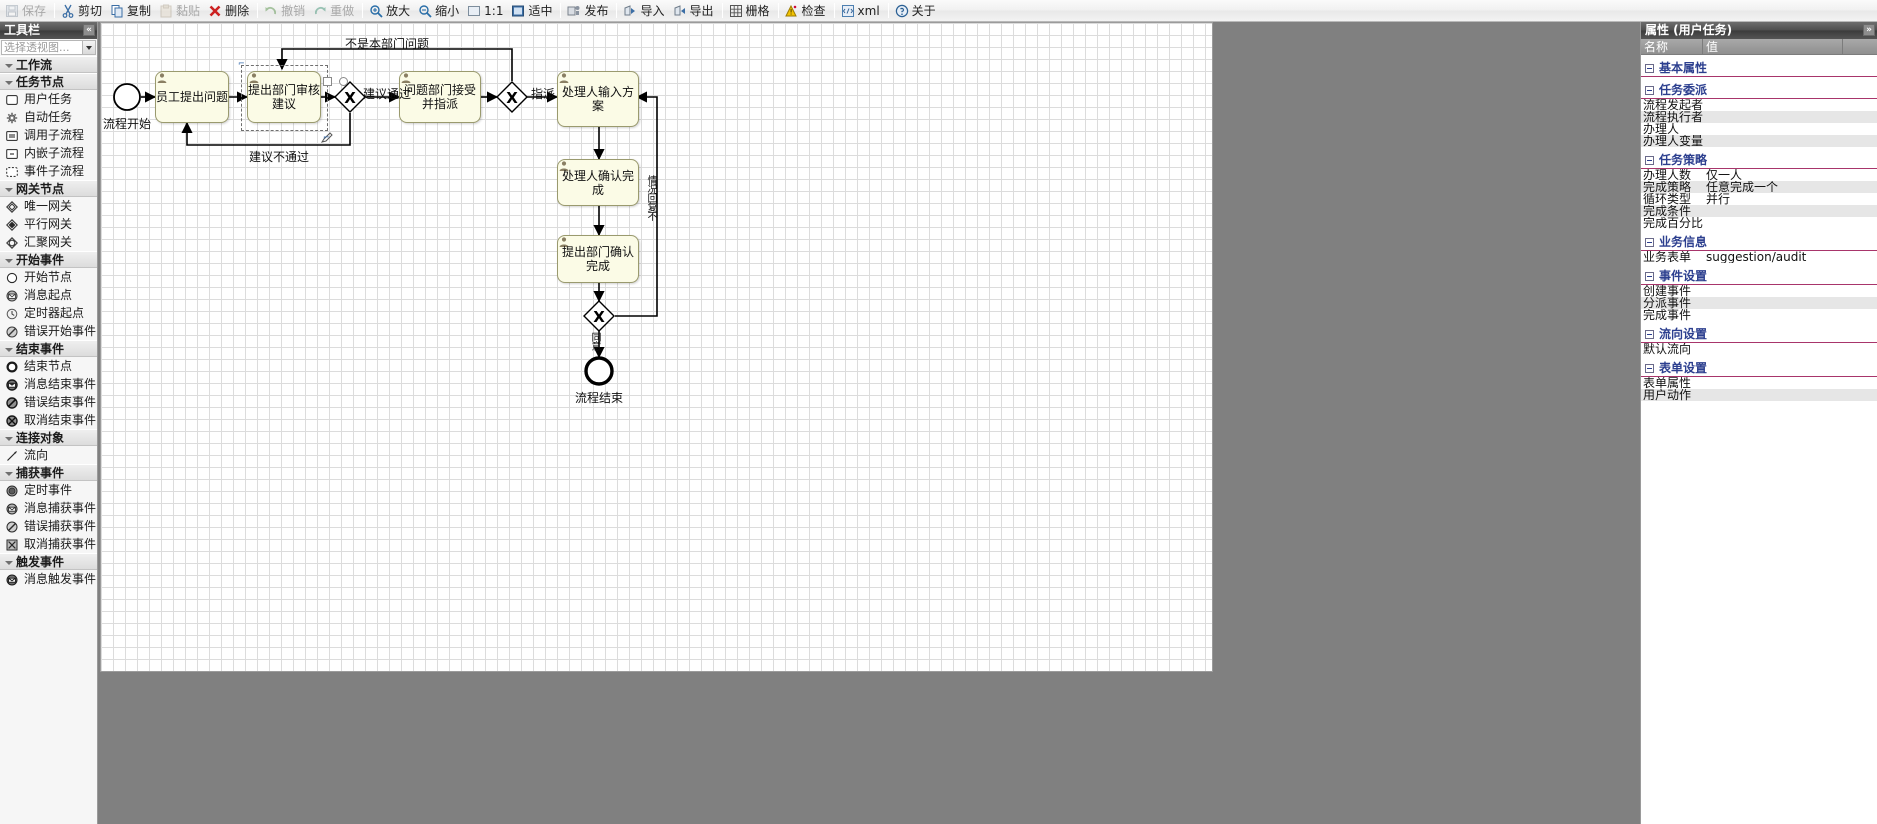 Image resolution: width=1877 pixels, height=824 pixels. Describe the element at coordinates (180, 11) in the screenshot. I see `toolbar-button-paste: 黏贴` at that location.